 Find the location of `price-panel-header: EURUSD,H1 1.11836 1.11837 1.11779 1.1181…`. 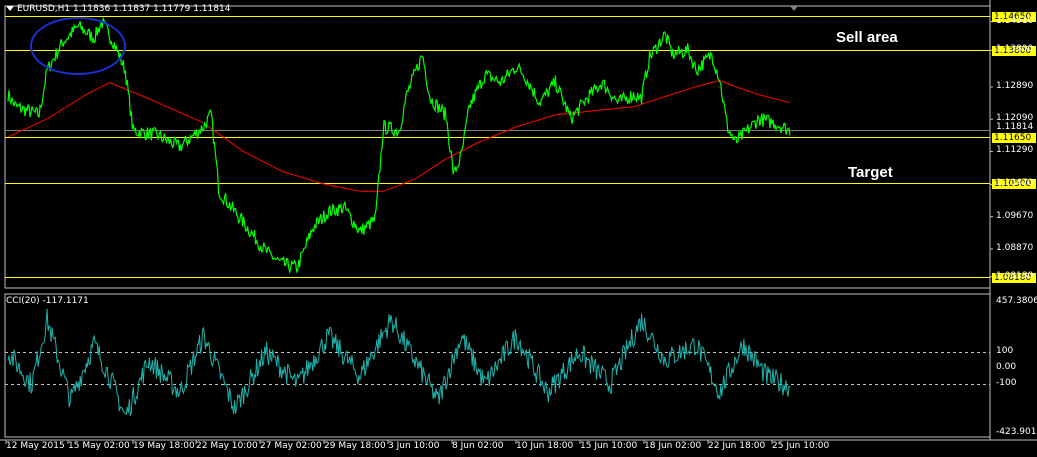

price-panel-header: EURUSD,H1 1.11836 1.11837 1.11779 1.1181… is located at coordinates (118, 9).